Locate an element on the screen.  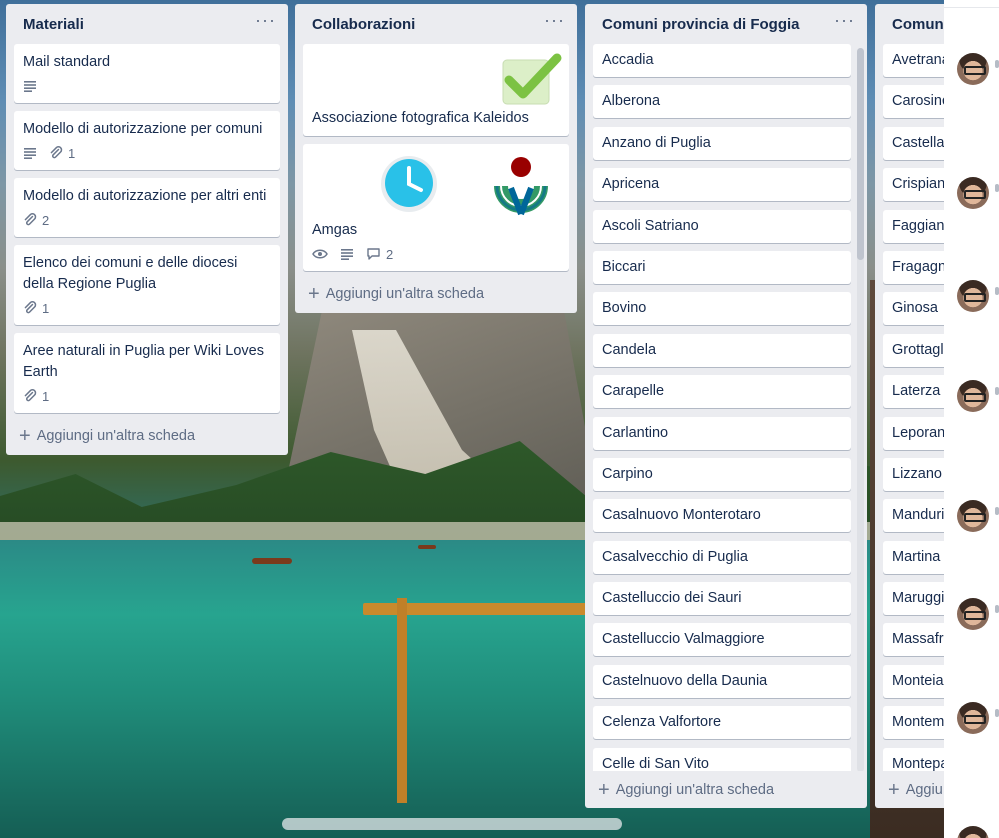
card: Candela is located at coordinates (722, 350).